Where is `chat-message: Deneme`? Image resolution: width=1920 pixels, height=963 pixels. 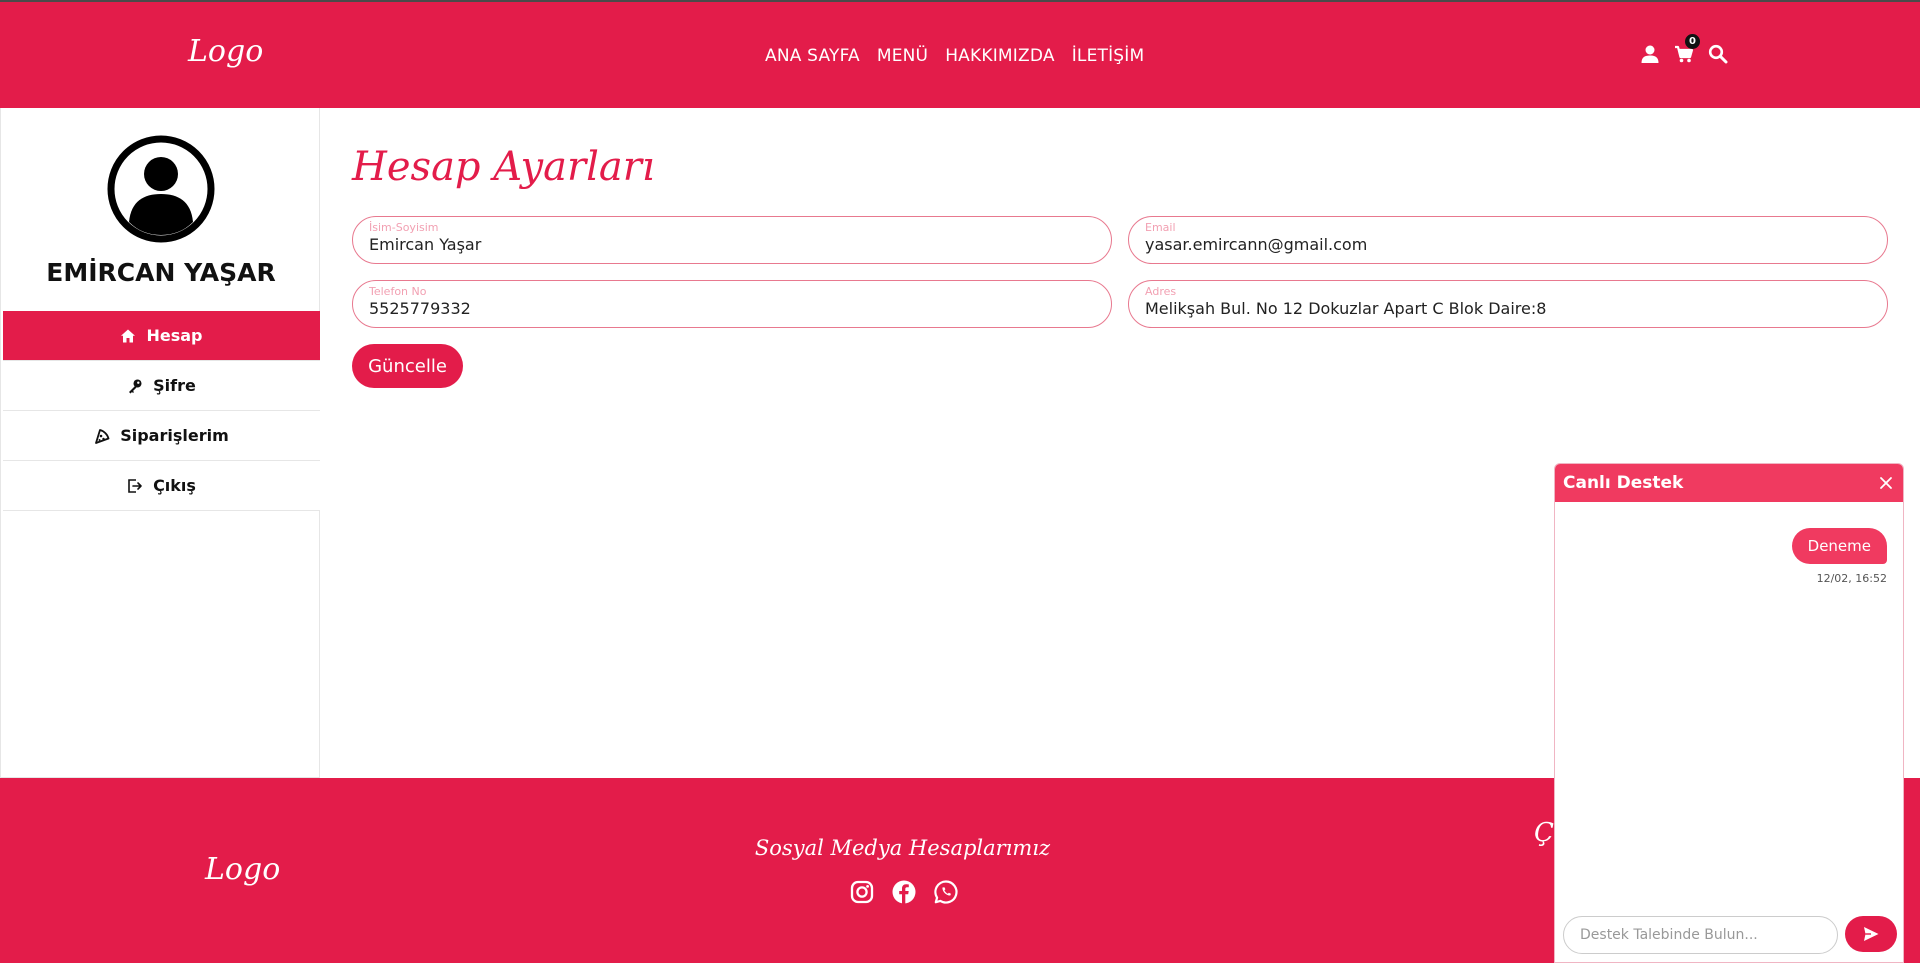 chat-message: Deneme is located at coordinates (1839, 546).